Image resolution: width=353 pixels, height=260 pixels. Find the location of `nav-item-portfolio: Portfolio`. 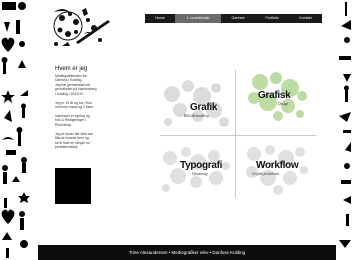

nav-item-portfolio: Portfolio is located at coordinates (272, 18).